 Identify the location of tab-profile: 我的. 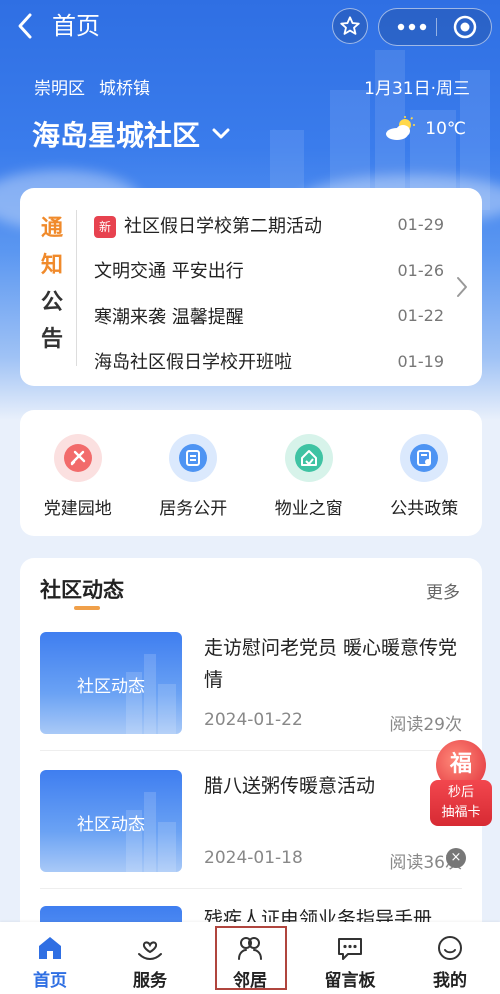
(450, 961).